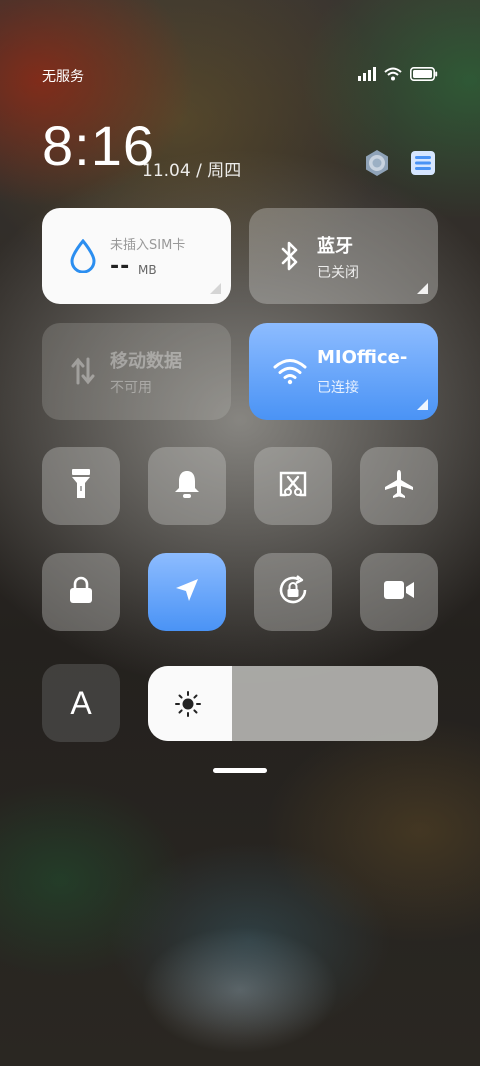  What do you see at coordinates (83, 256) in the screenshot?
I see `water-drop-icon` at bounding box center [83, 256].